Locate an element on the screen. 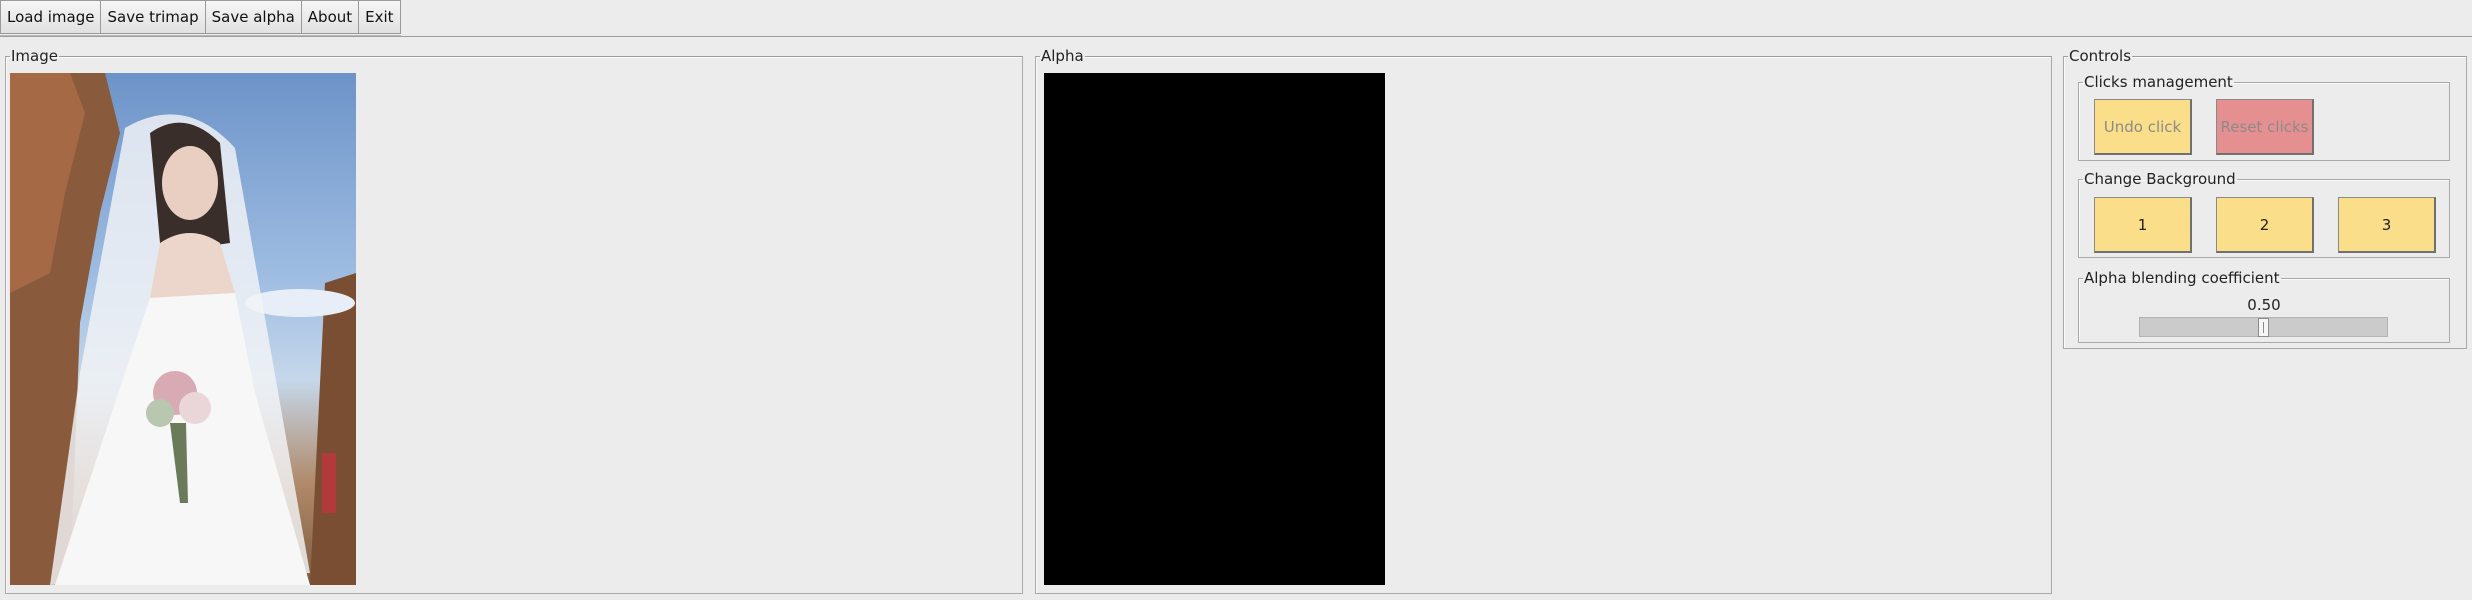  load-image-button: Load image is located at coordinates (51, 17).